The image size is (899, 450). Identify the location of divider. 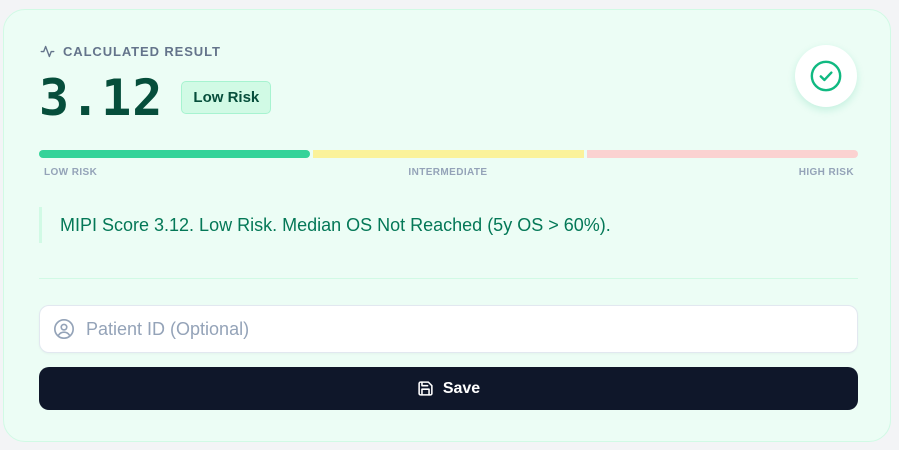
(448, 278).